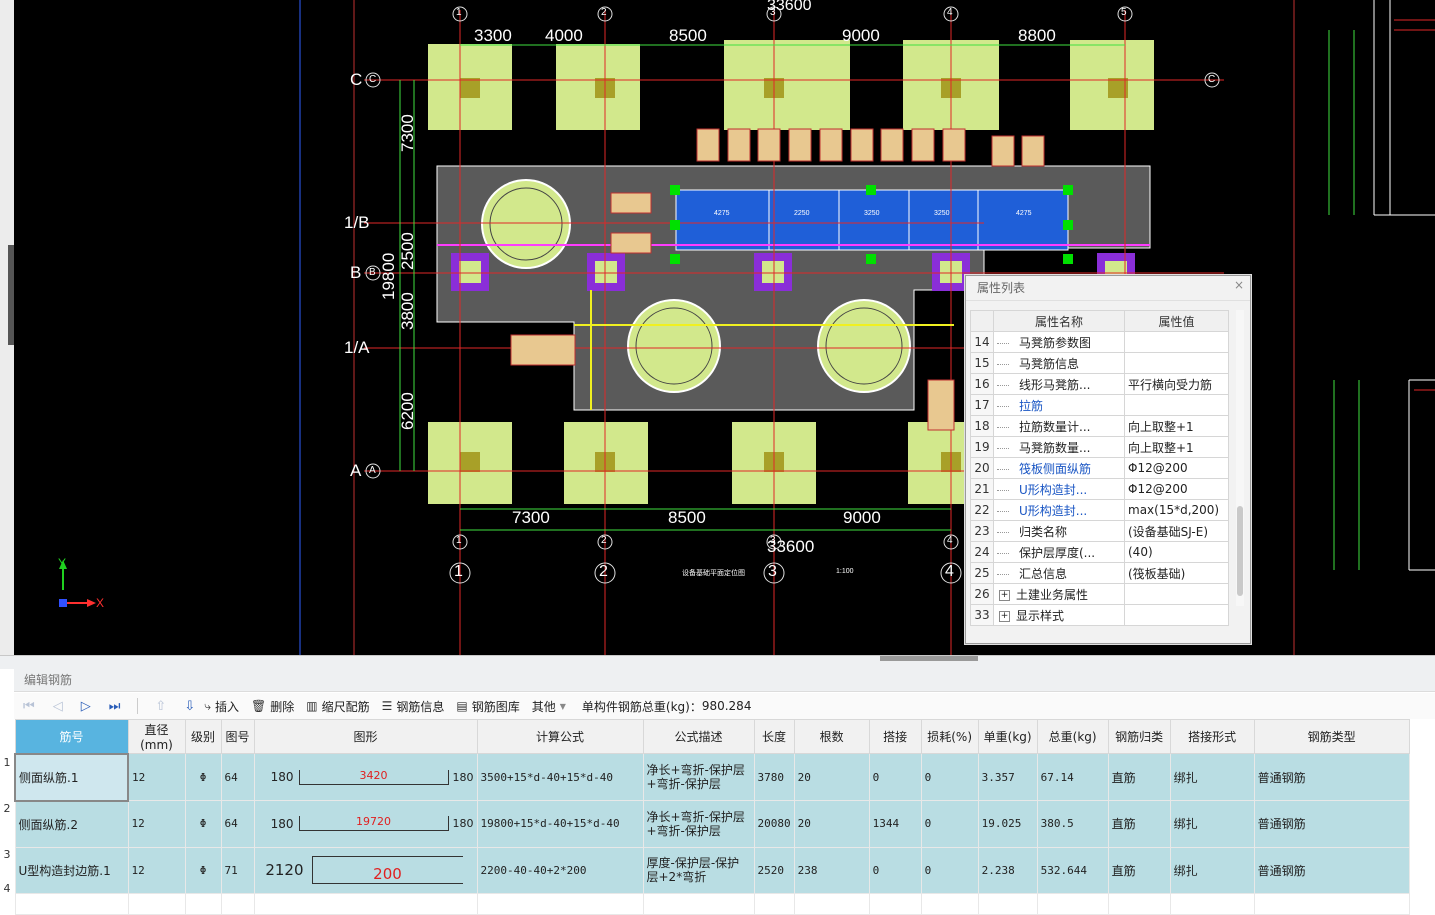 This screenshot has width=1435, height=915. What do you see at coordinates (1004, 616) in the screenshot?
I see `expand-plus-icon: +` at bounding box center [1004, 616].